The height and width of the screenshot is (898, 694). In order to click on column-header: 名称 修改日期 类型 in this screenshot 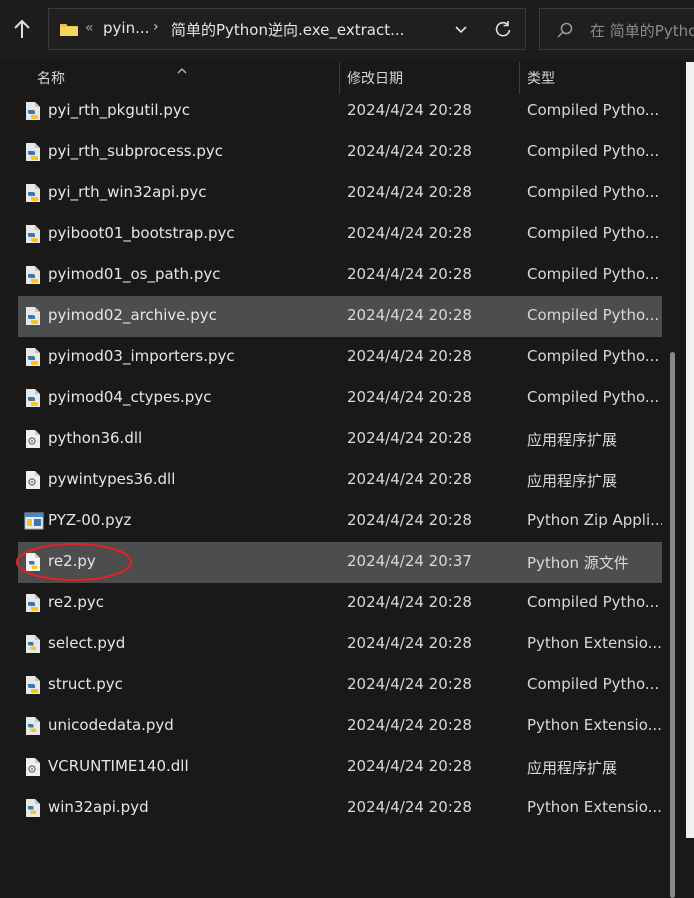, I will do `click(341, 78)`.